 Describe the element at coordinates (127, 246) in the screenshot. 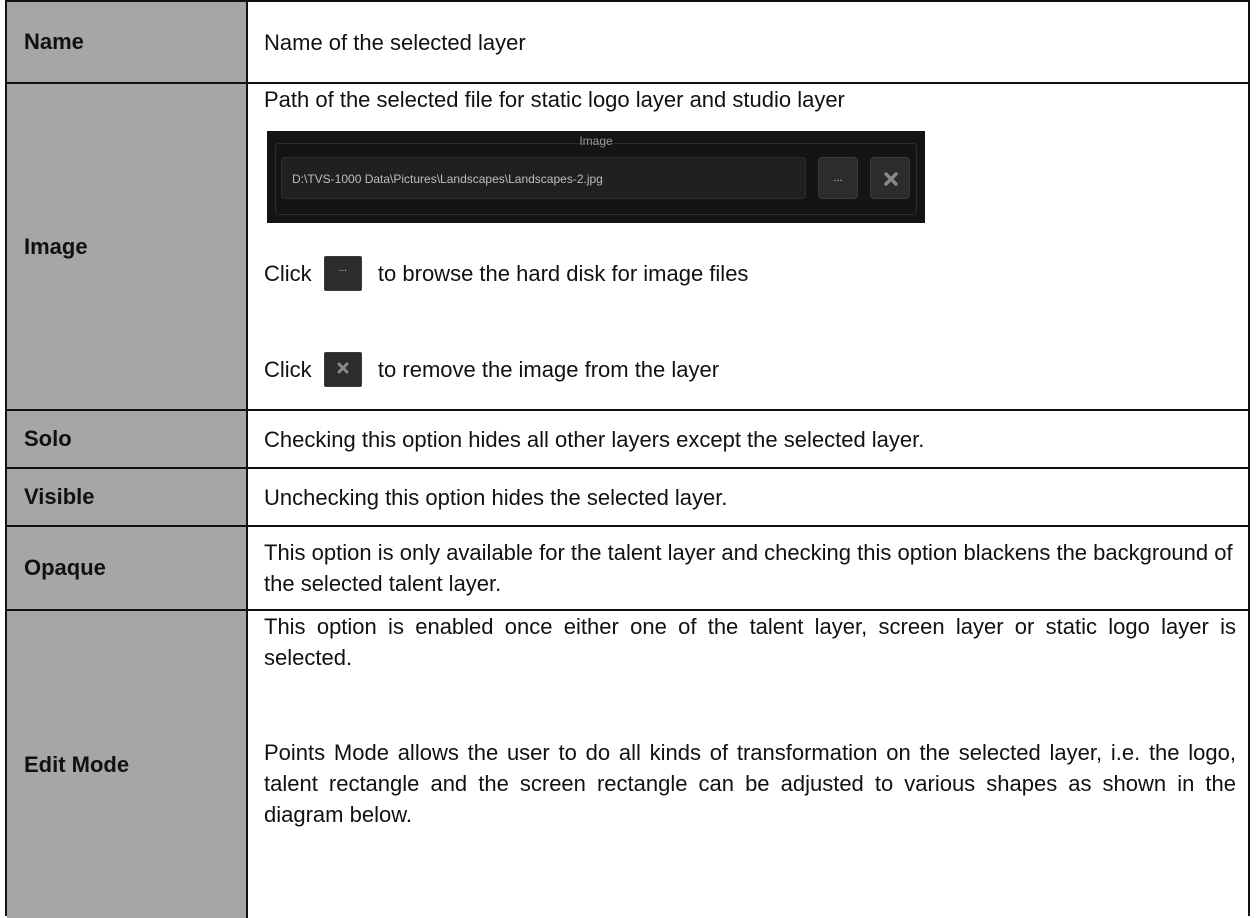

I see `row-label-image: Image` at that location.